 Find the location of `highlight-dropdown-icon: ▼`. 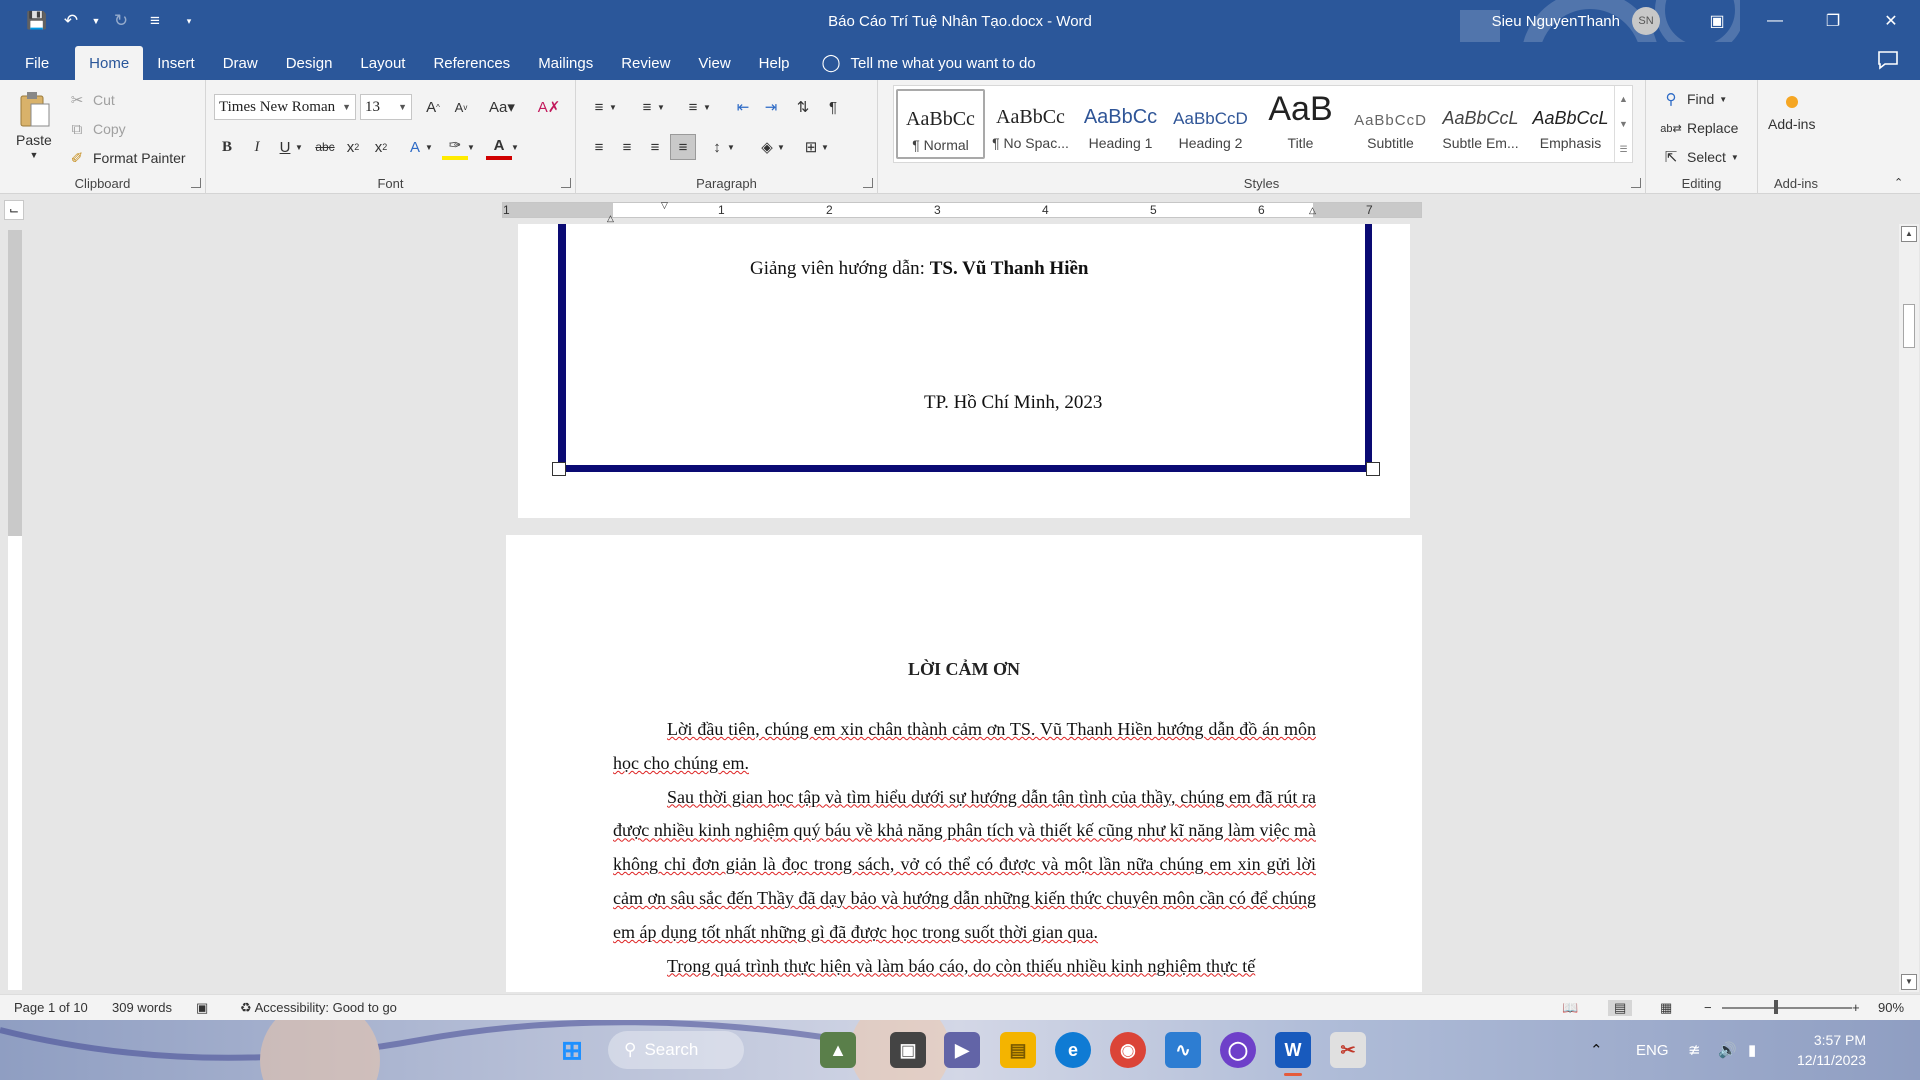

highlight-dropdown-icon: ▼ is located at coordinates (471, 147).